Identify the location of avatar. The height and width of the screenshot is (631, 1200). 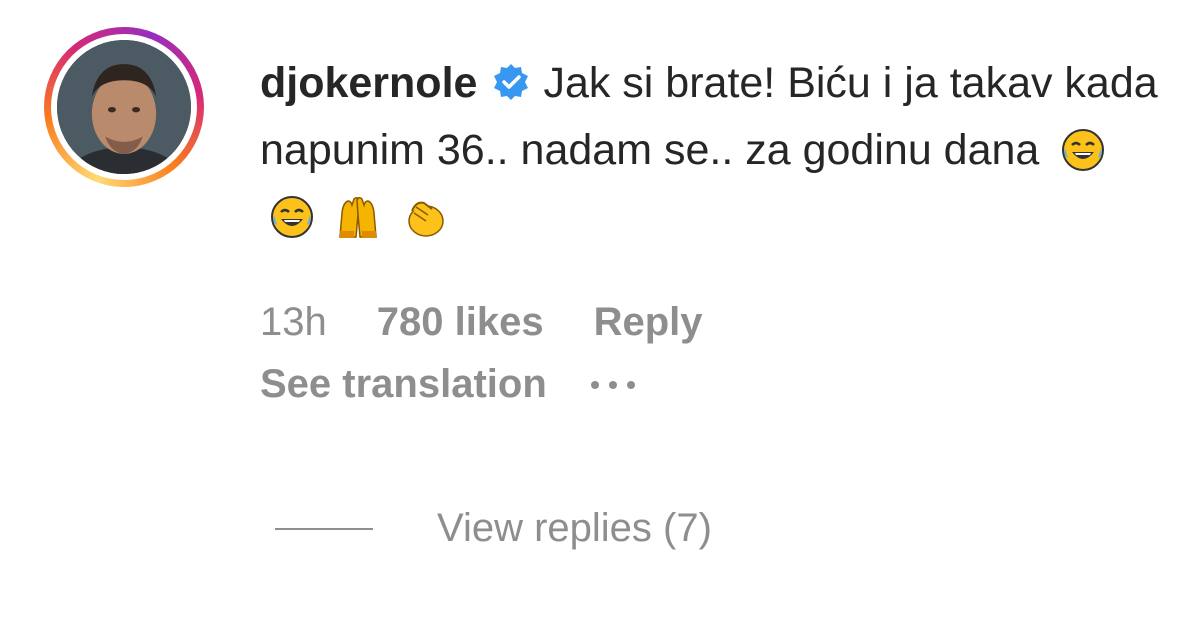
(124, 107).